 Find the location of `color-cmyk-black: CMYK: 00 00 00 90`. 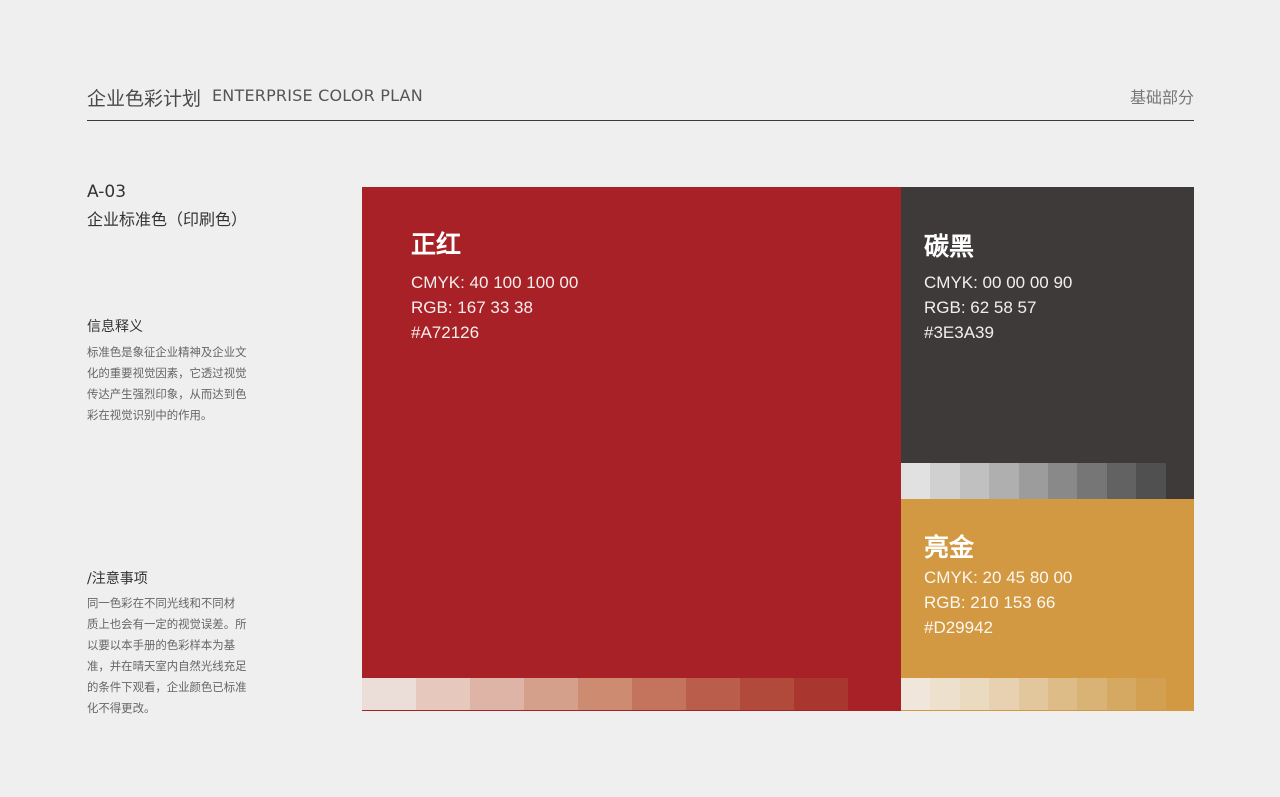

color-cmyk-black: CMYK: 00 00 00 90 is located at coordinates (998, 282).